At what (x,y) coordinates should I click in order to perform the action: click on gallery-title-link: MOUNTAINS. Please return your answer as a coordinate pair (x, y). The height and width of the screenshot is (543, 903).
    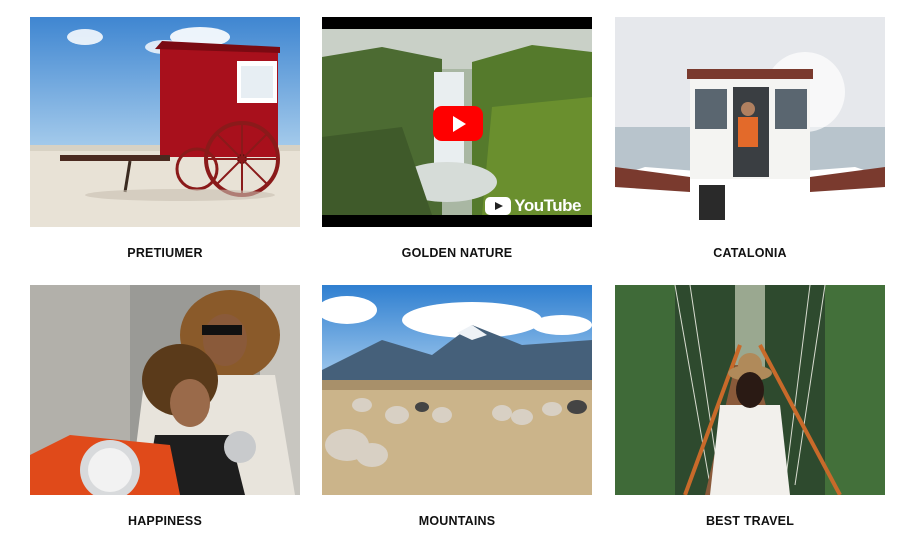
    Looking at the image, I should click on (457, 521).